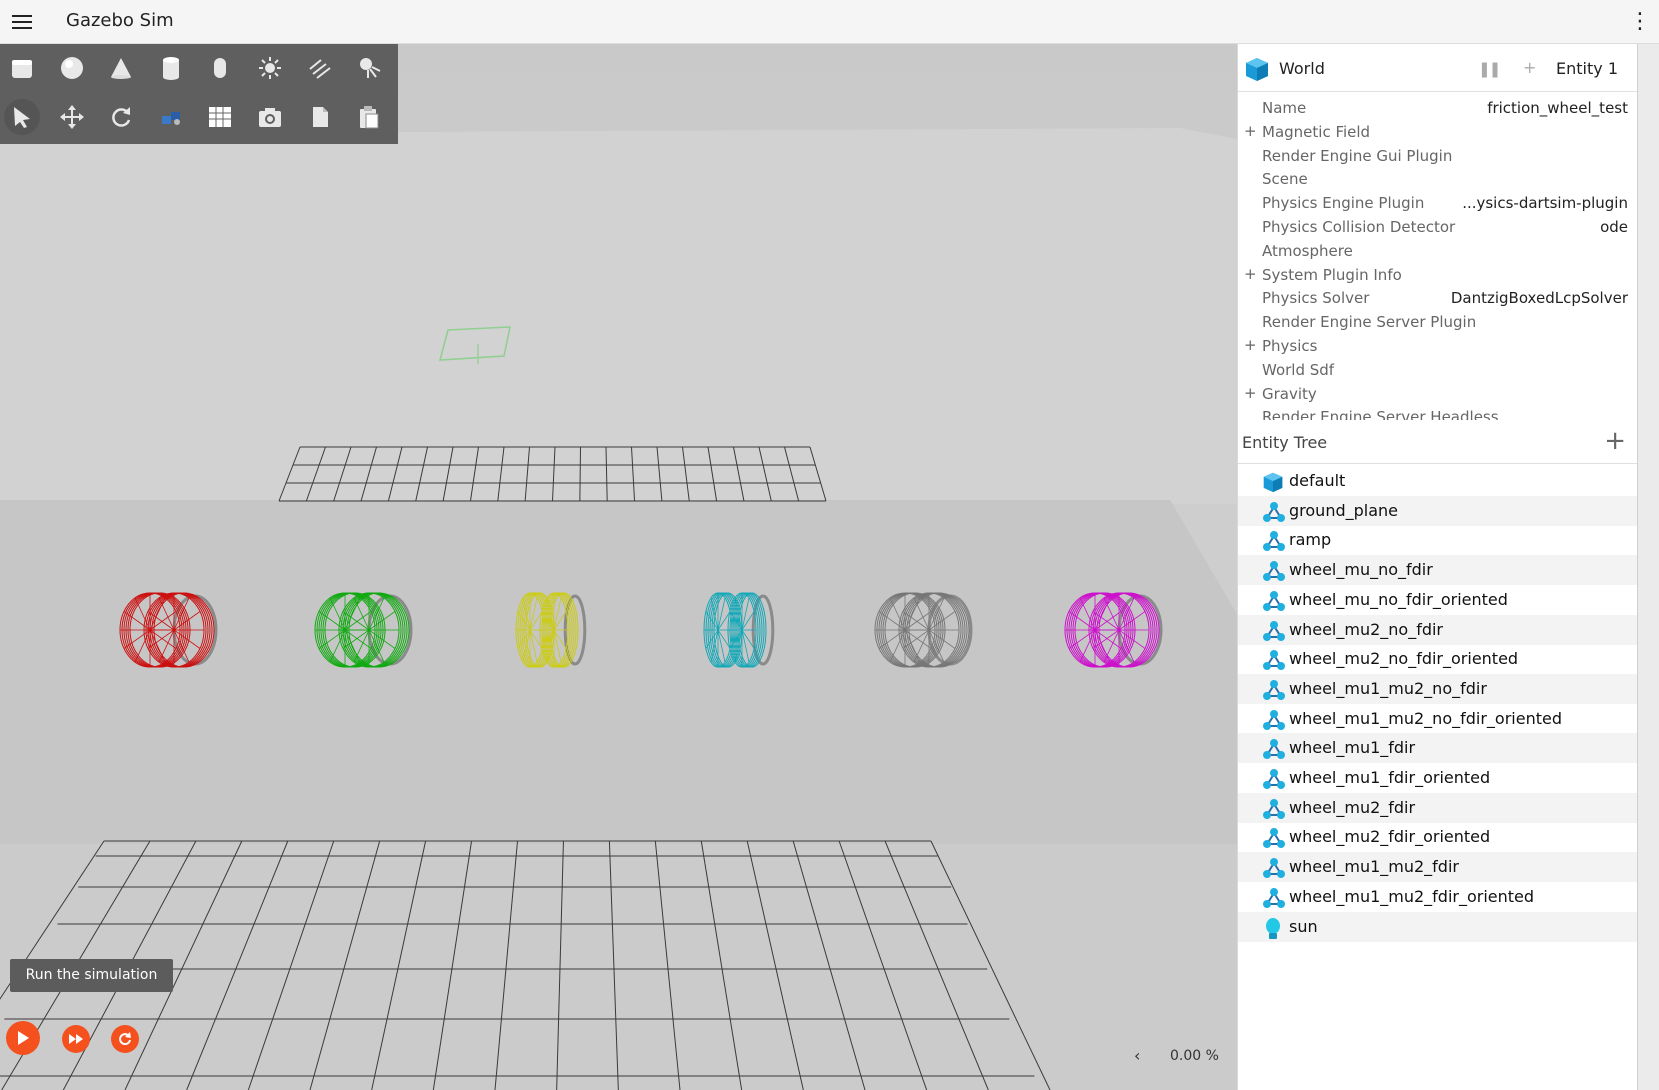 The height and width of the screenshot is (1090, 1659). I want to click on component-name: Atmosphere, so click(1307, 250).